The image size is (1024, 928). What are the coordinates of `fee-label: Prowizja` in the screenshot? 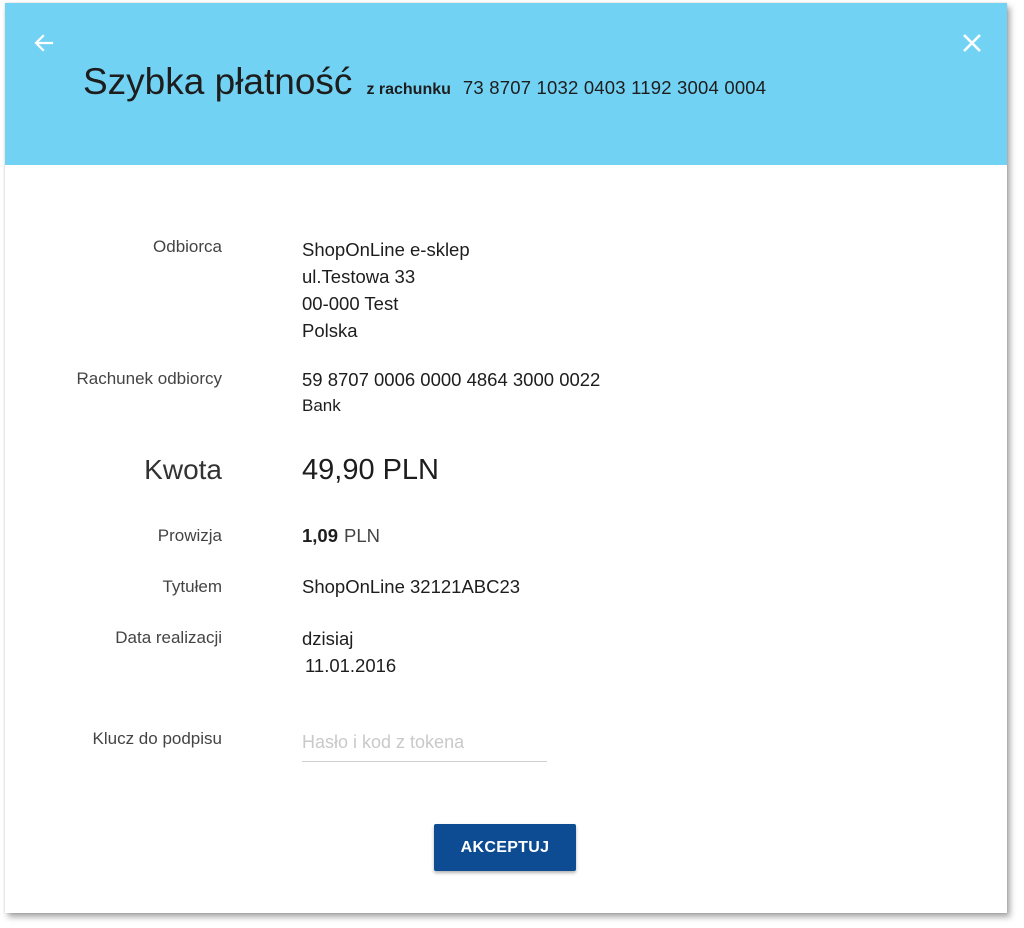 It's located at (189, 535).